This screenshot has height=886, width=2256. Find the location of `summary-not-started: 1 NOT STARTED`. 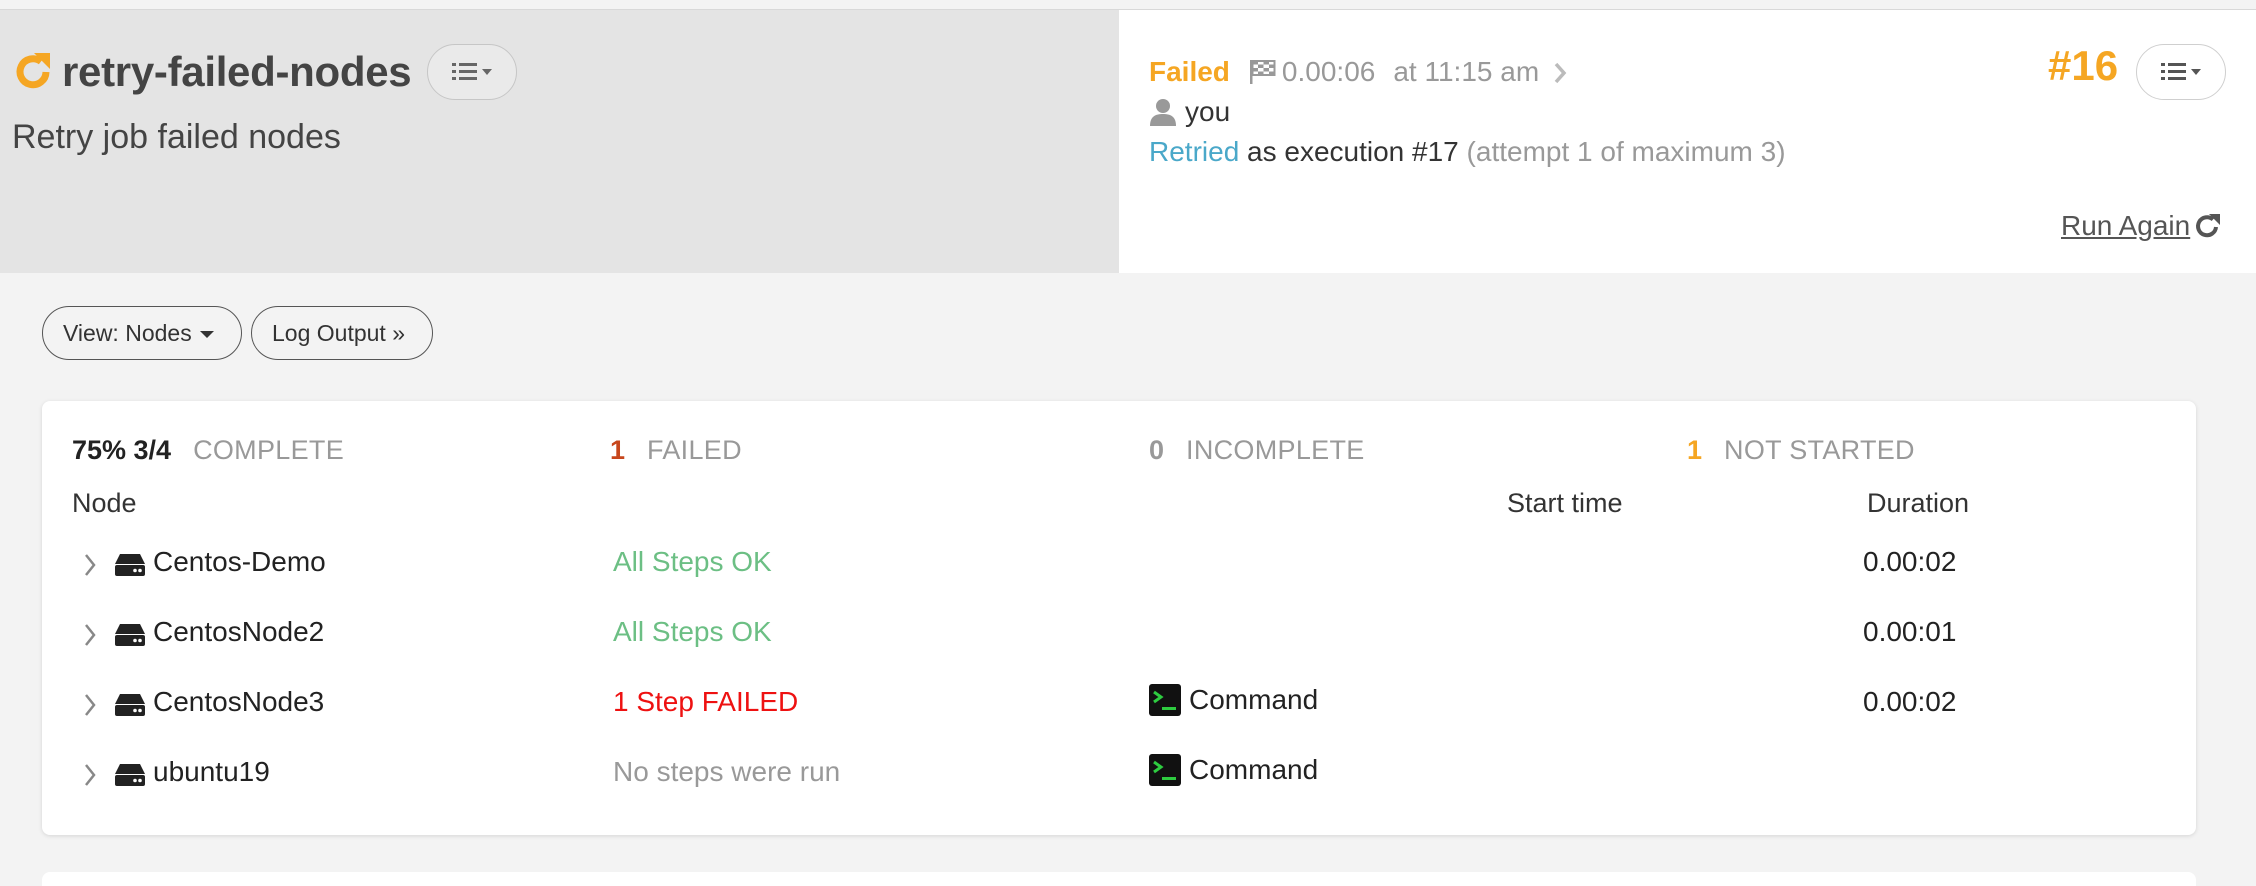

summary-not-started: 1 NOT STARTED is located at coordinates (1801, 450).